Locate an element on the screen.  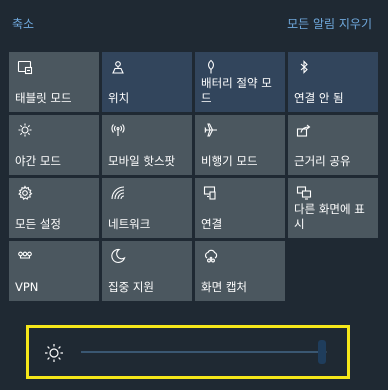
action-center-header: 축소 모든 알림 지우기 is located at coordinates (194, 24).